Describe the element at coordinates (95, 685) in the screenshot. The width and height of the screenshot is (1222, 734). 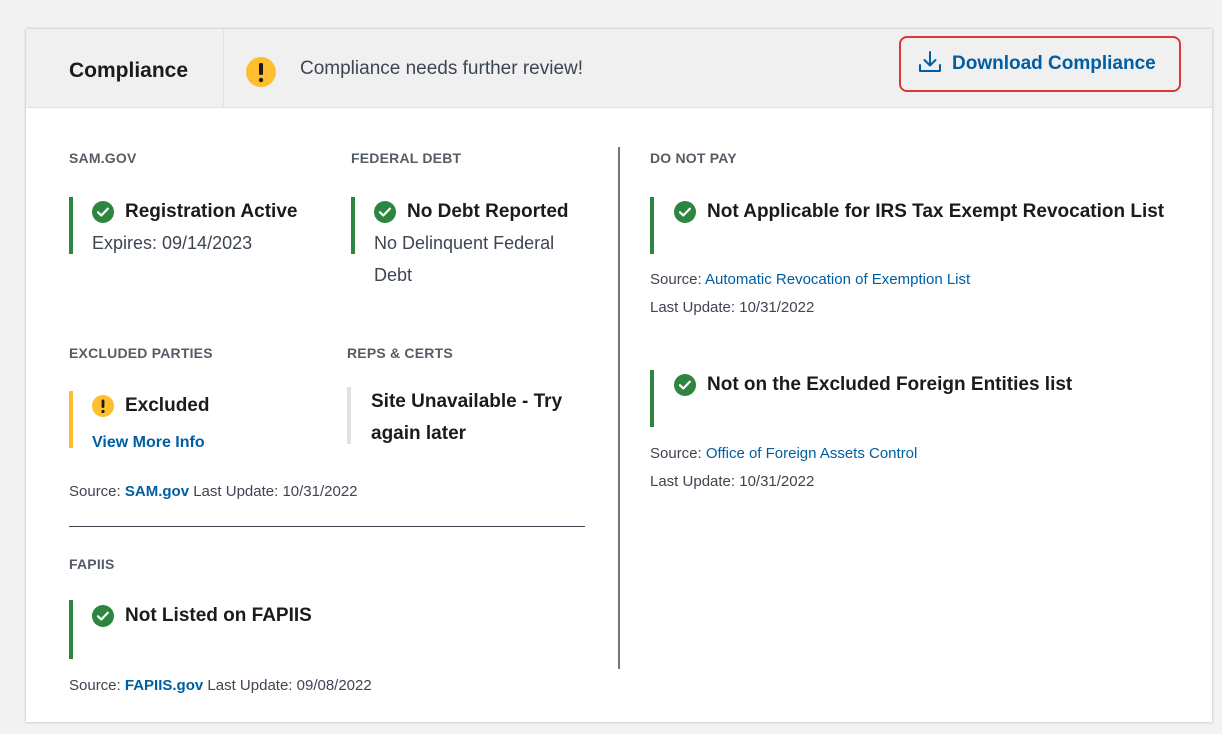
I see `fapiis-source-label: Source:` at that location.